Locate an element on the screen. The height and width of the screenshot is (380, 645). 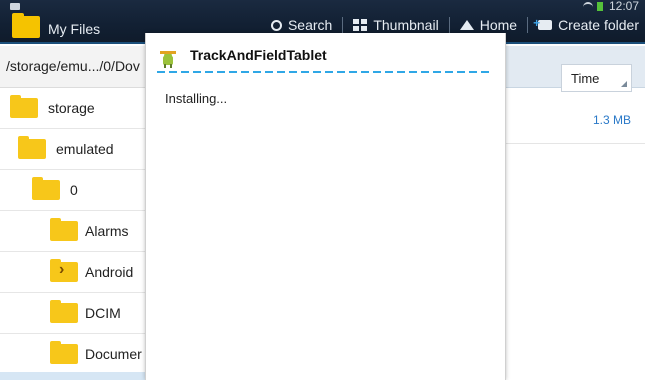
wifi-icon is located at coordinates (588, 6).